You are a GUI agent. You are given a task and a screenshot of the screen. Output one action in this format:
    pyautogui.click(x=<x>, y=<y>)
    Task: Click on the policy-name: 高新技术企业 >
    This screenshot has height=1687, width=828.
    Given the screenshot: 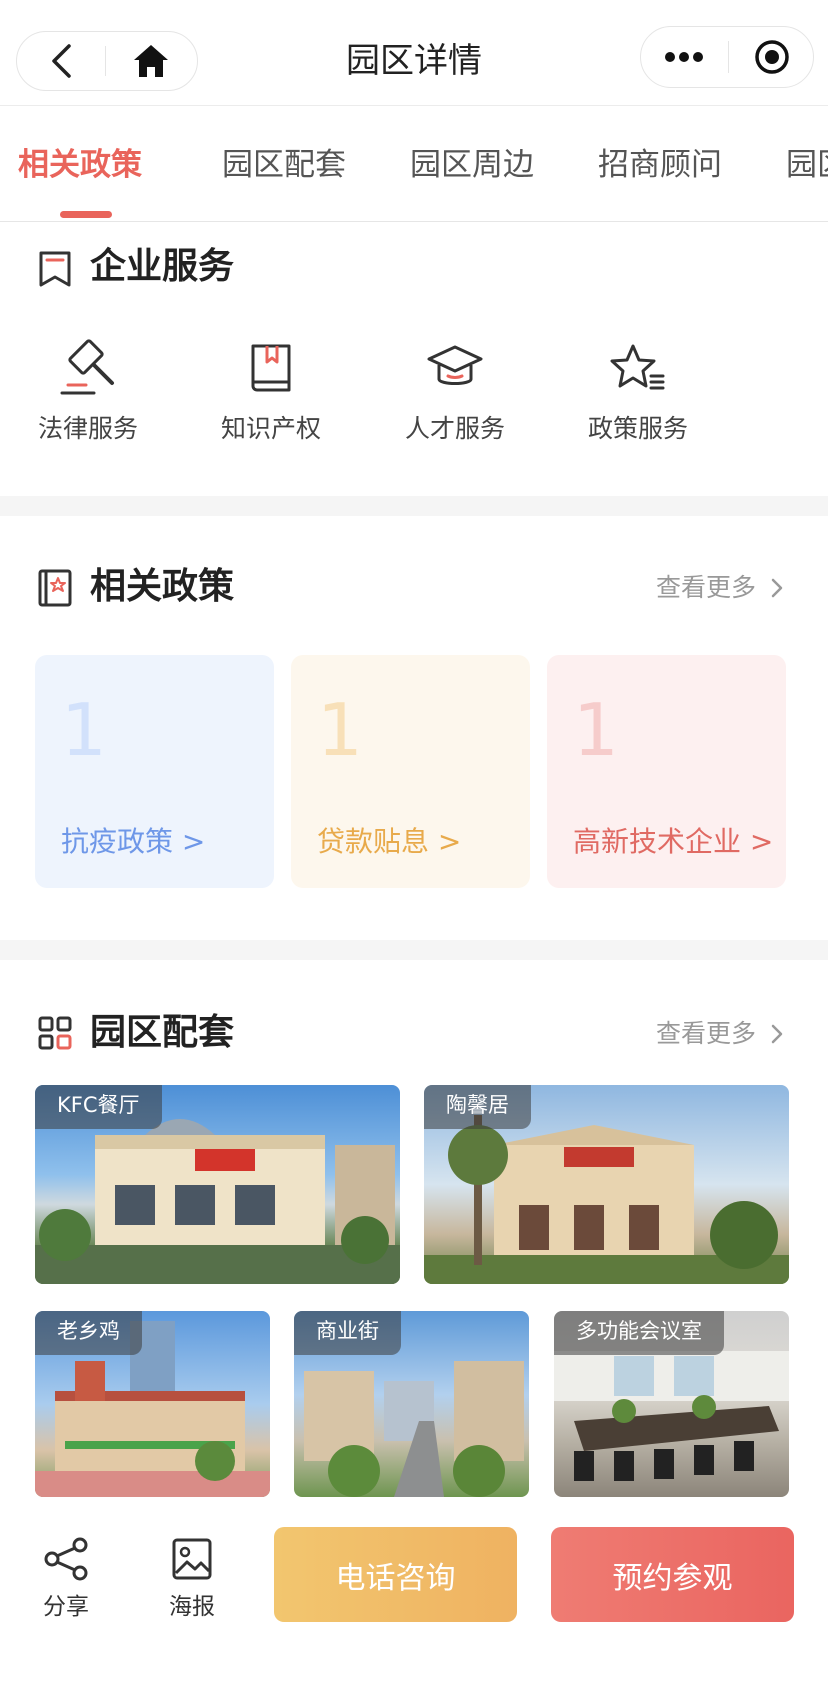 What is the action you would take?
    pyautogui.click(x=673, y=841)
    